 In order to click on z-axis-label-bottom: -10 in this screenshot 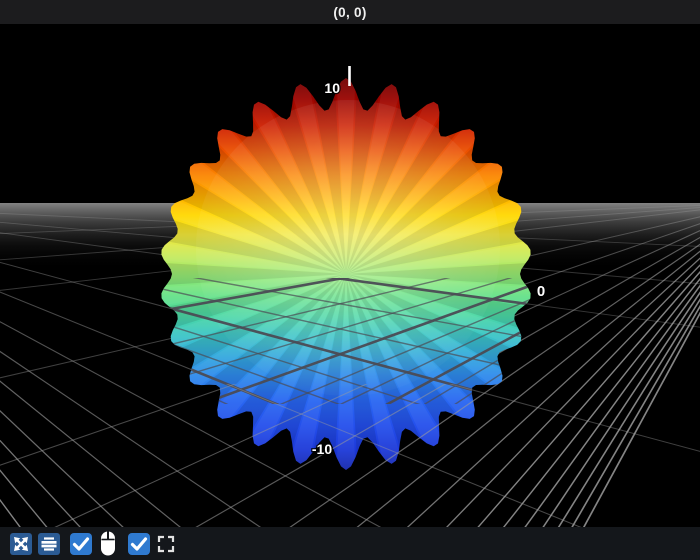, I will do `click(322, 449)`.